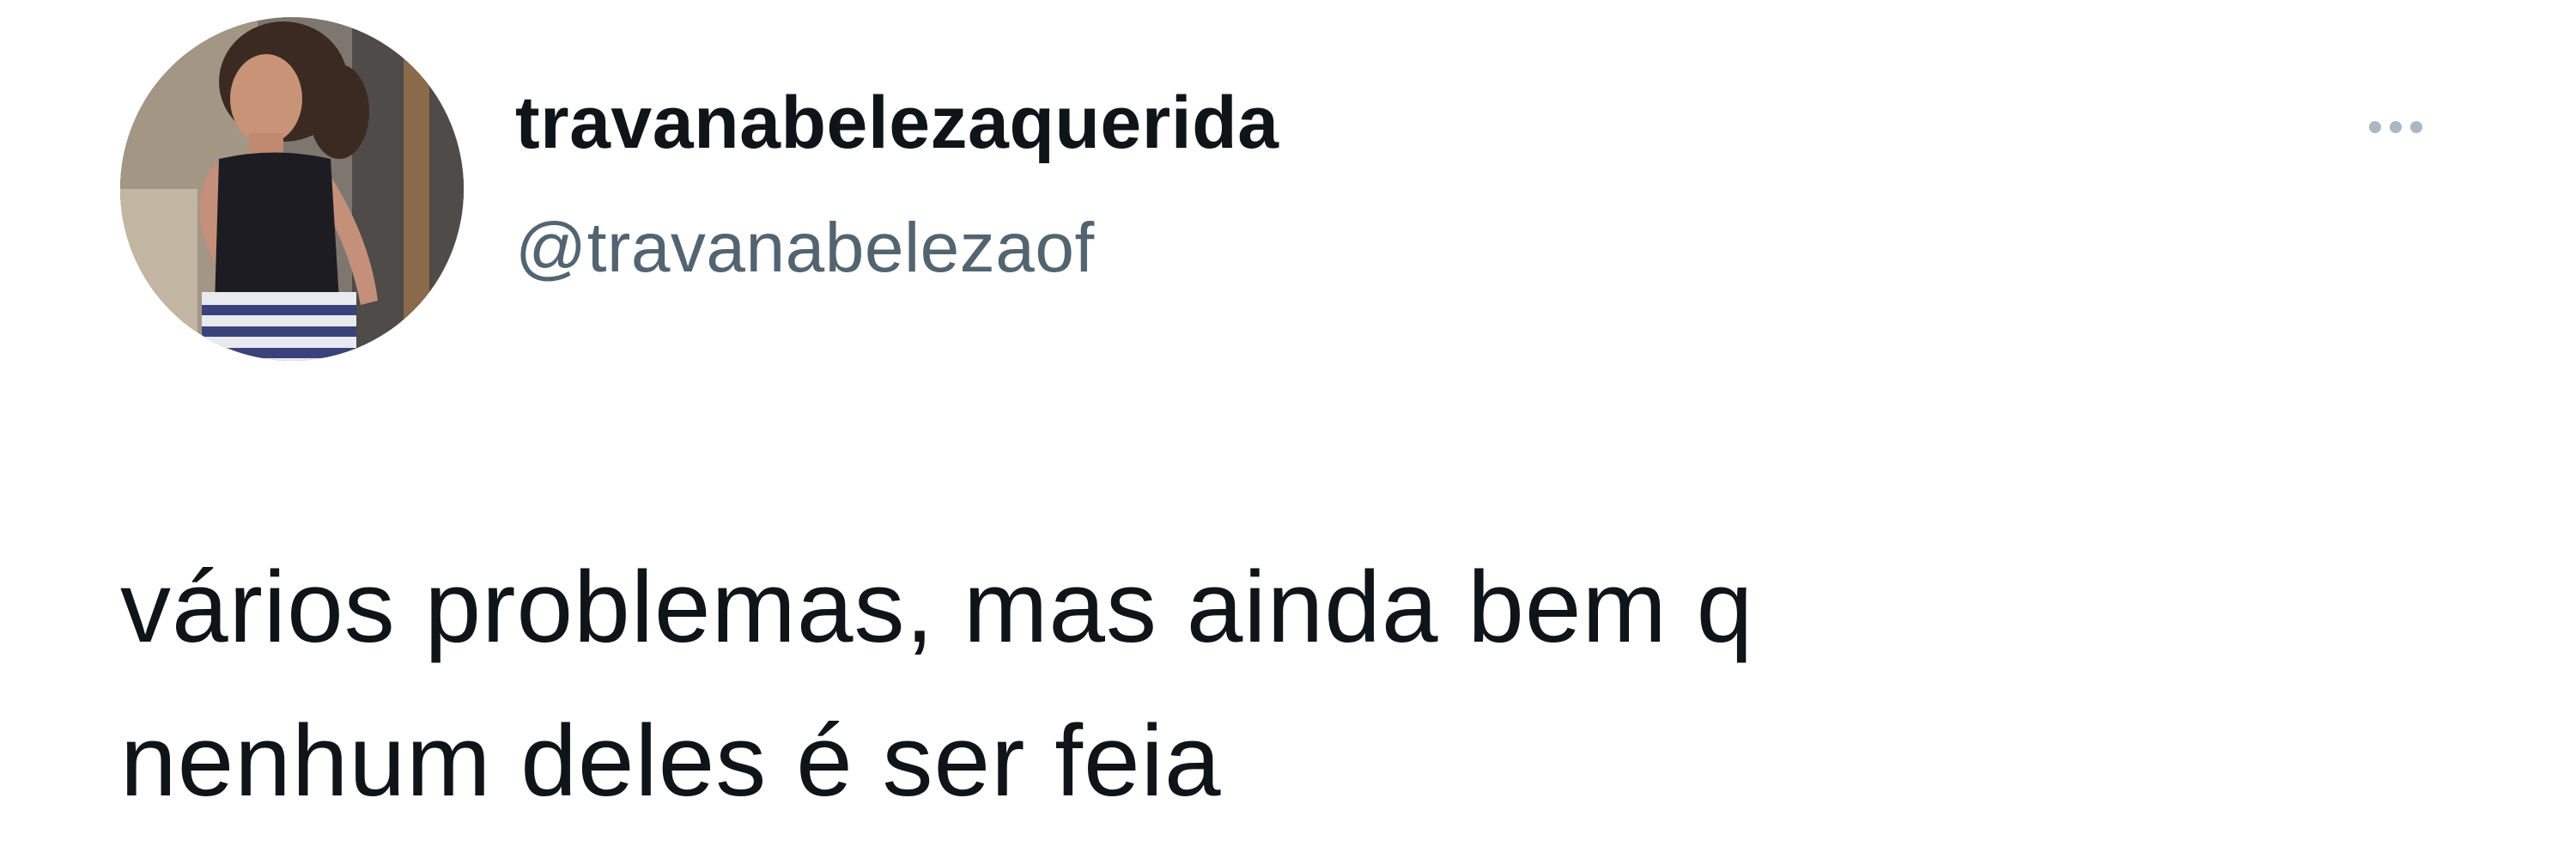 The width and height of the screenshot is (2576, 859). I want to click on avatar, so click(292, 189).